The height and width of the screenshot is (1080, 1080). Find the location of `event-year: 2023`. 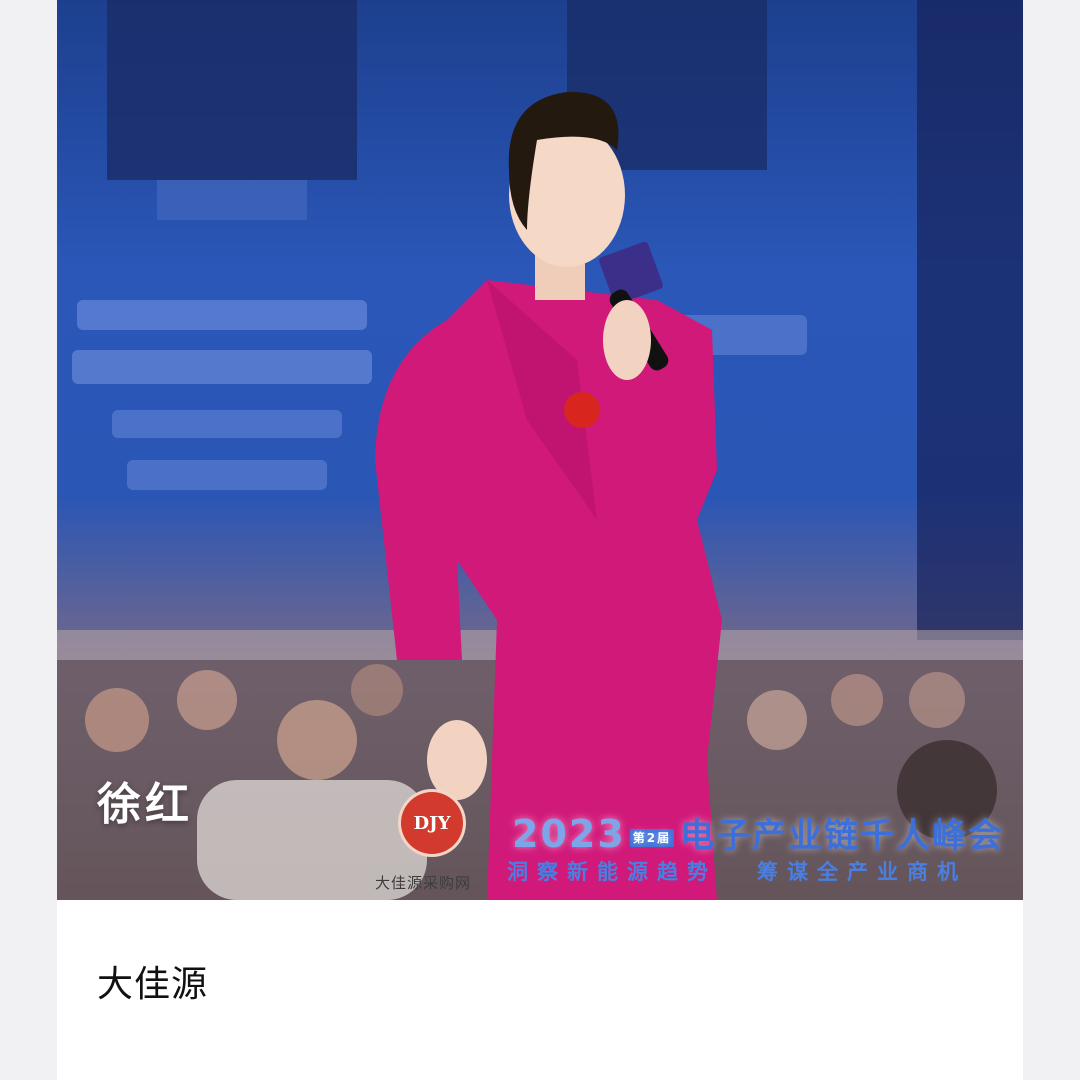

event-year: 2023 is located at coordinates (569, 834).